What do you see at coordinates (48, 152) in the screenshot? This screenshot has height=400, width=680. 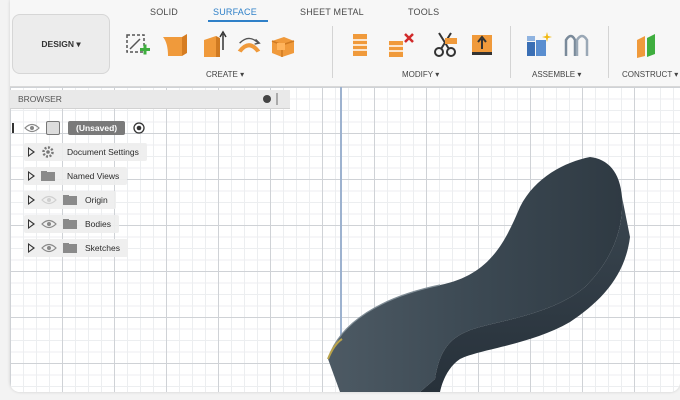 I see `gear-icon` at bounding box center [48, 152].